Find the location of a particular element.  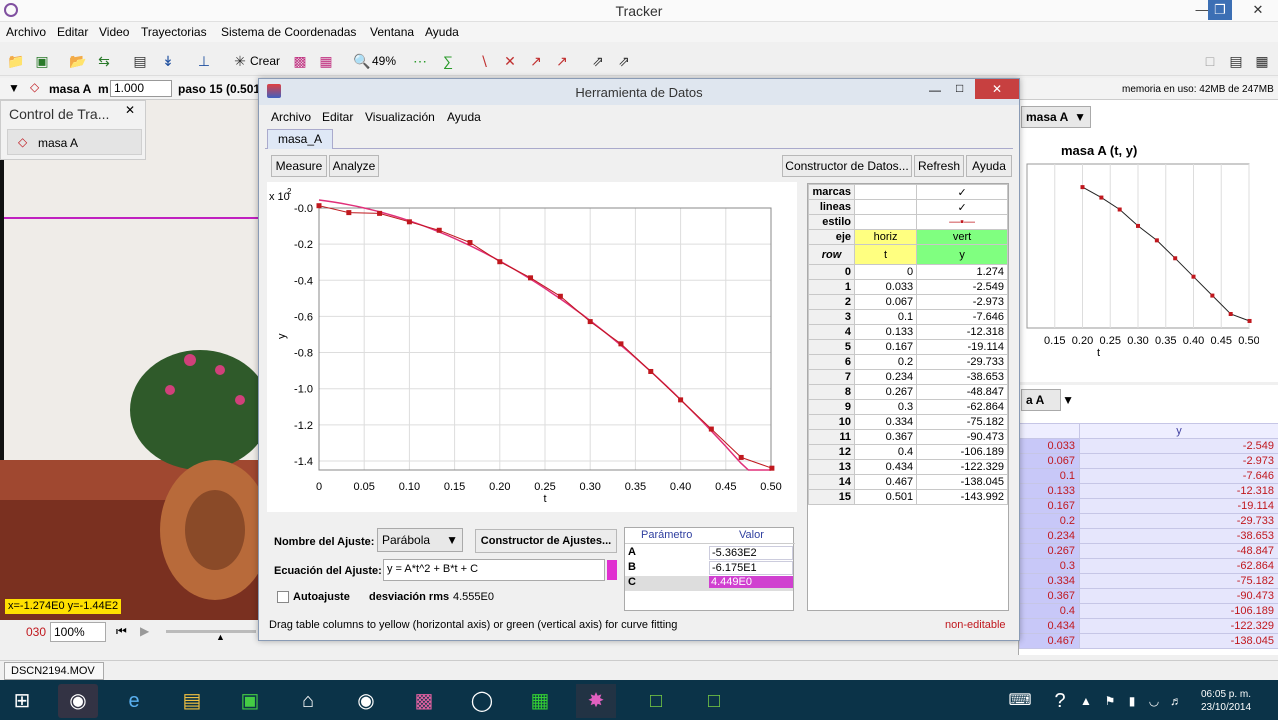

right-table-row: 0.133 -12.318 is located at coordinates (1148, 491).